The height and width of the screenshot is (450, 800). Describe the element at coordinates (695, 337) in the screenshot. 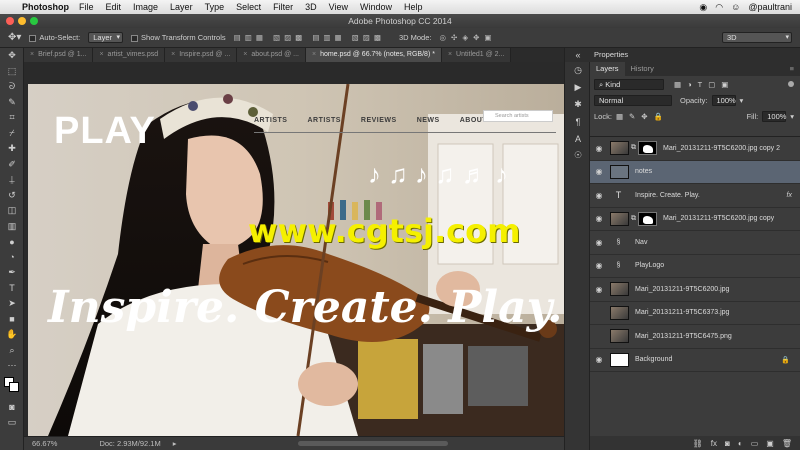

I see `layer-row: Mari_20131211-9T5C6475.png` at that location.